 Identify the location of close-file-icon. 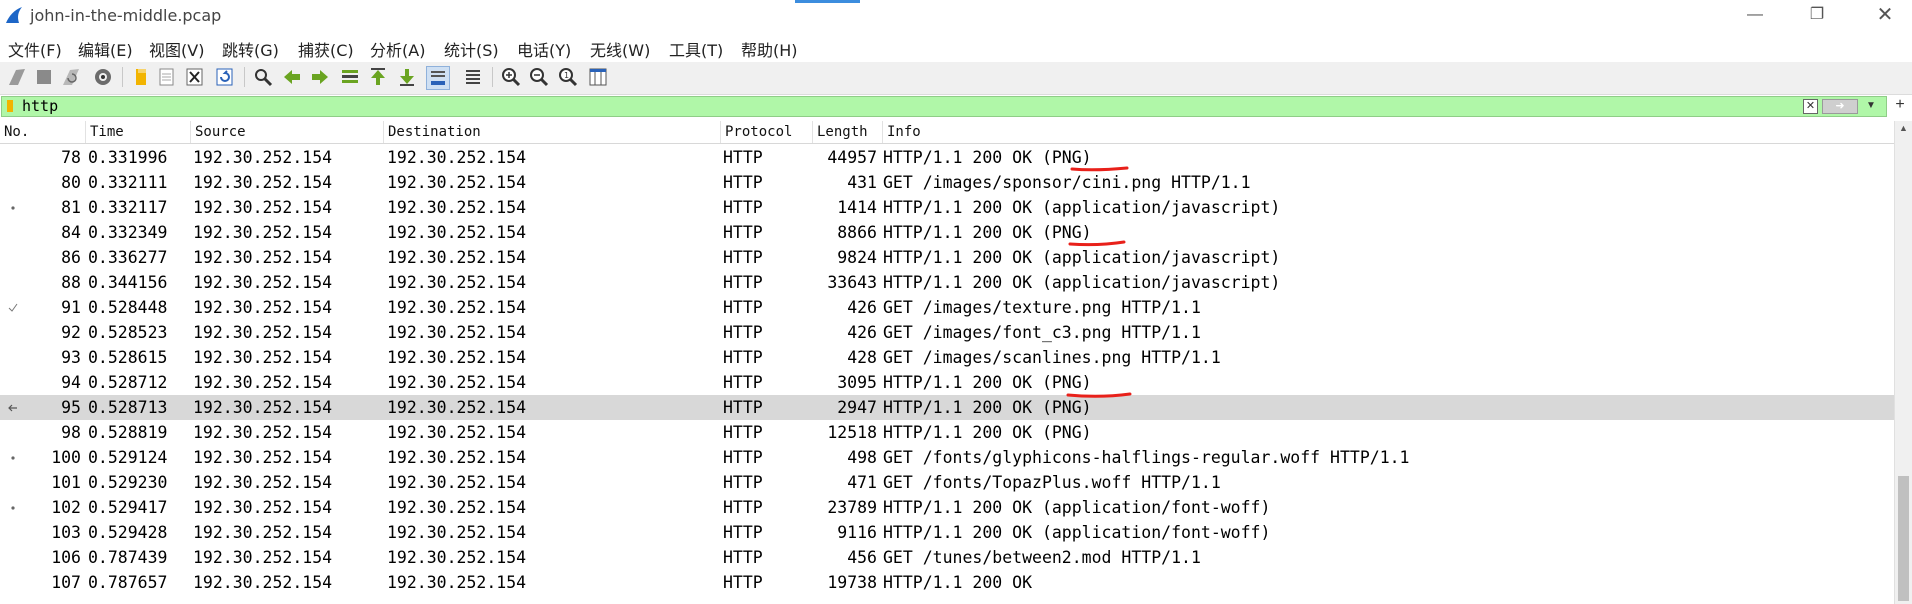
(195, 77).